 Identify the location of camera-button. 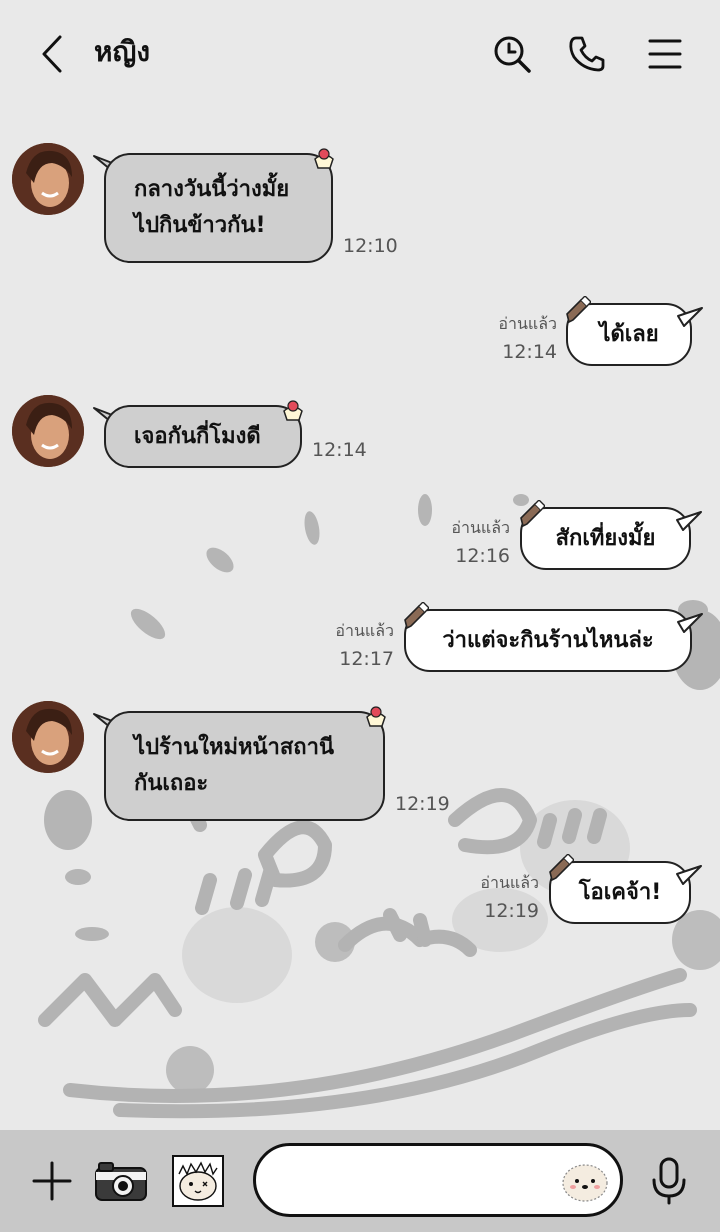
(121, 1181).